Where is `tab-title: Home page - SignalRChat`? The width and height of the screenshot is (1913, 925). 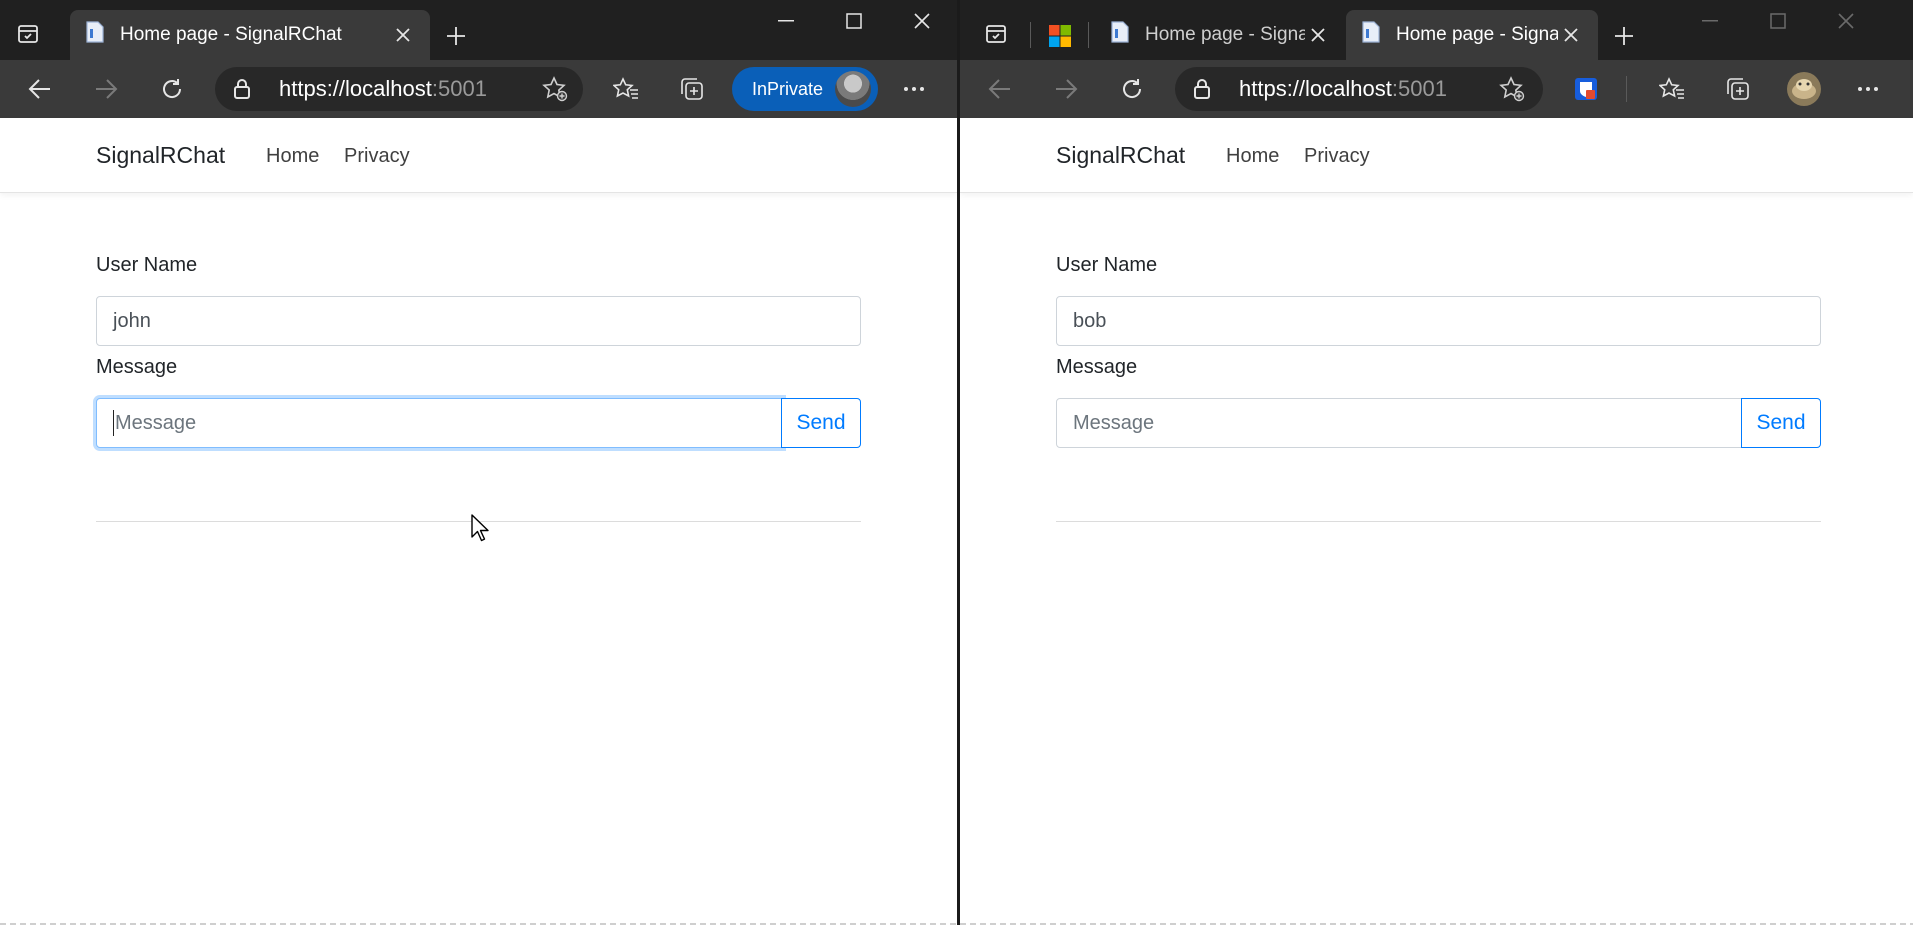
tab-title: Home page - SignalRChat is located at coordinates (231, 34).